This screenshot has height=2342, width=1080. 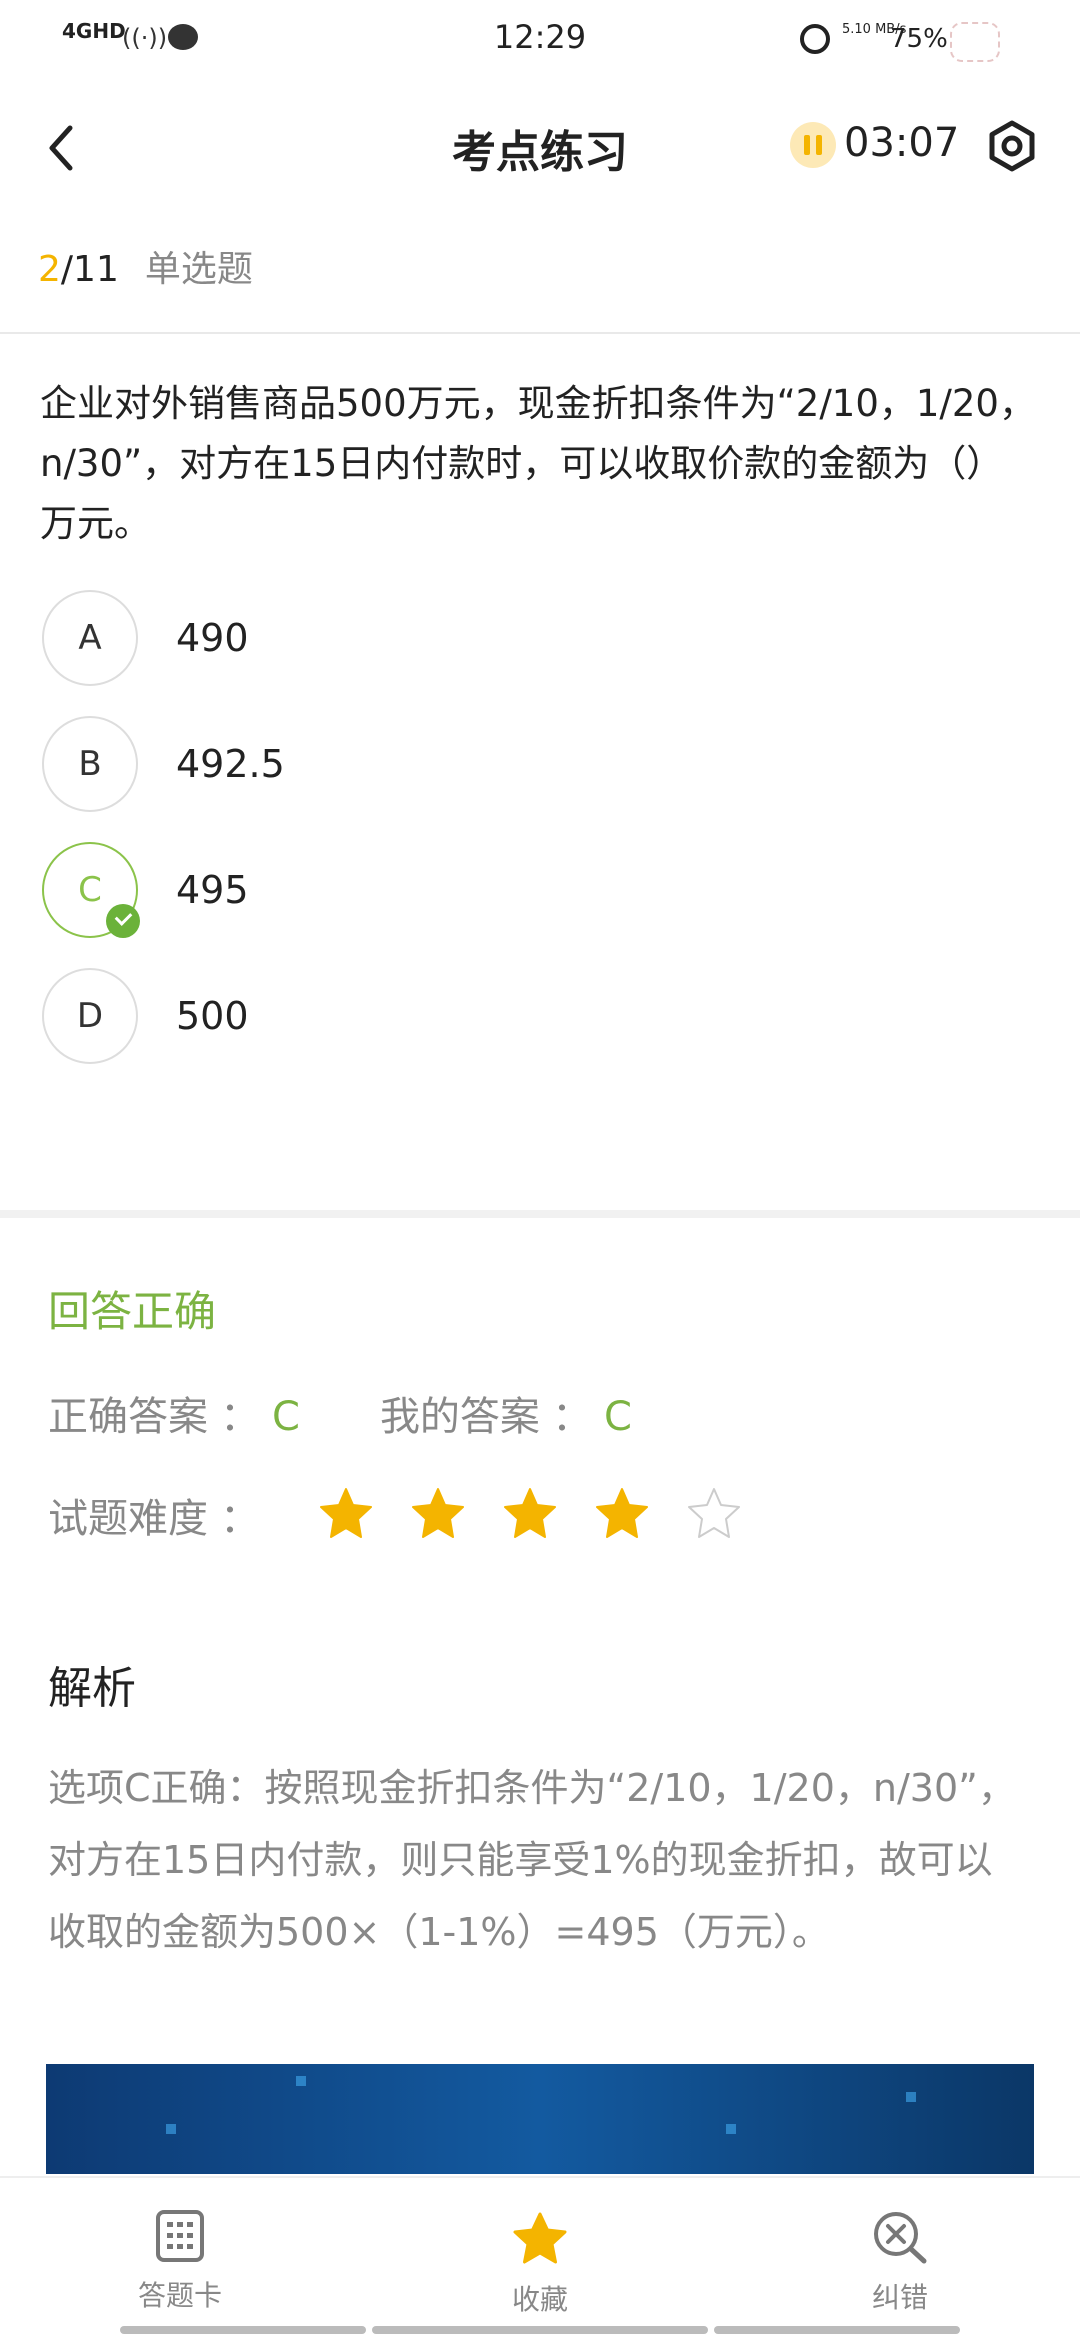 What do you see at coordinates (899, 2297) in the screenshot?
I see `tab-label: 纠错` at bounding box center [899, 2297].